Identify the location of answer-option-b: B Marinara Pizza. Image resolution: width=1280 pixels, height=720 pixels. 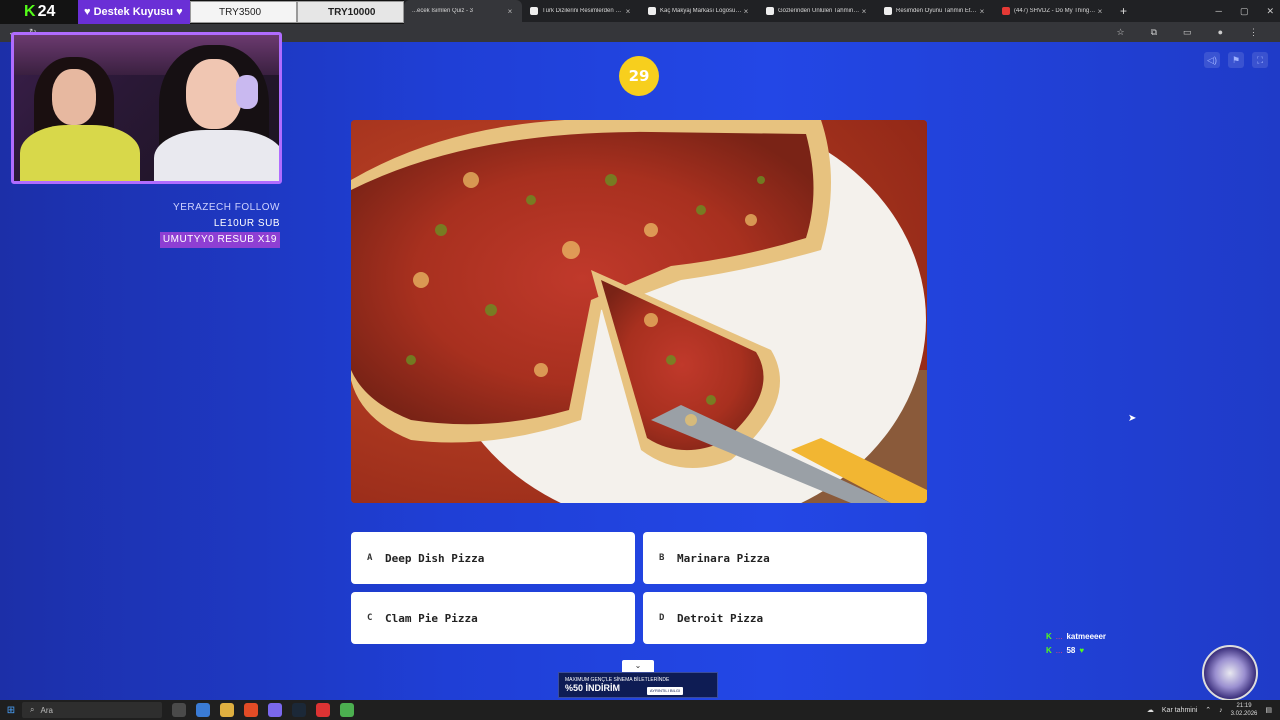
(785, 558).